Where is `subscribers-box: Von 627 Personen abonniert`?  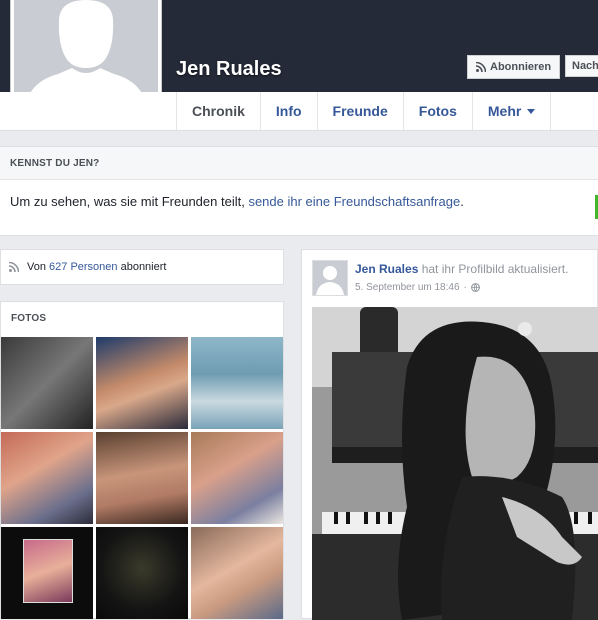
subscribers-box: Von 627 Personen abonniert is located at coordinates (142, 267).